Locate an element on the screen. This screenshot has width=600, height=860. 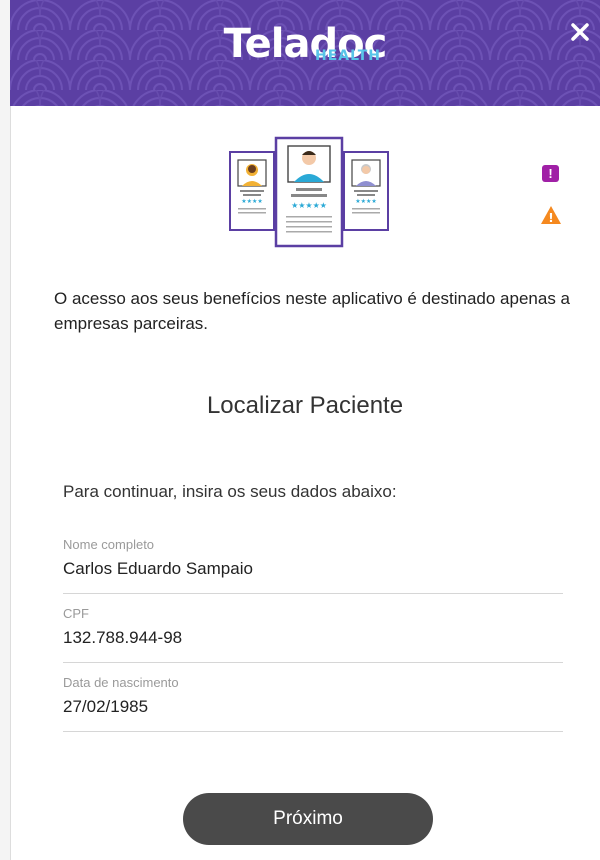
birth-date-label: Data de nascimento is located at coordinates (121, 682).